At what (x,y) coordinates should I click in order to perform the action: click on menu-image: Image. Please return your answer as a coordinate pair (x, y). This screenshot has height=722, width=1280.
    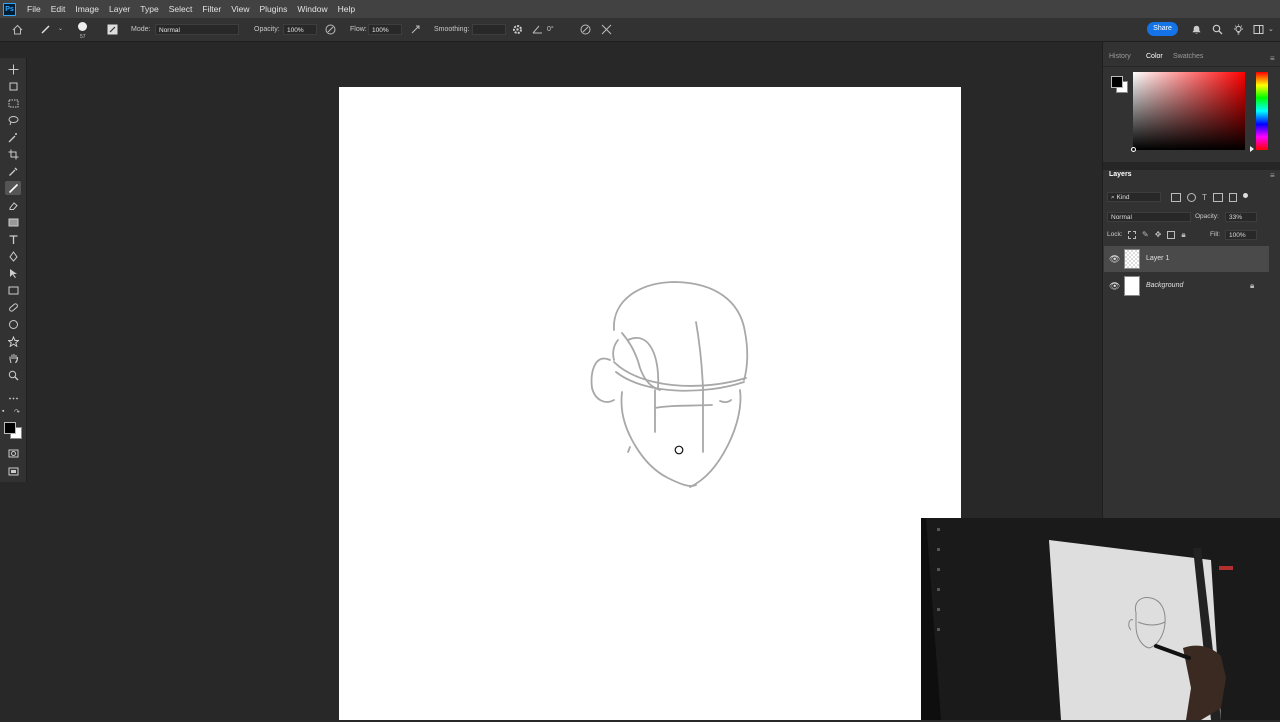
    Looking at the image, I should click on (87, 9).